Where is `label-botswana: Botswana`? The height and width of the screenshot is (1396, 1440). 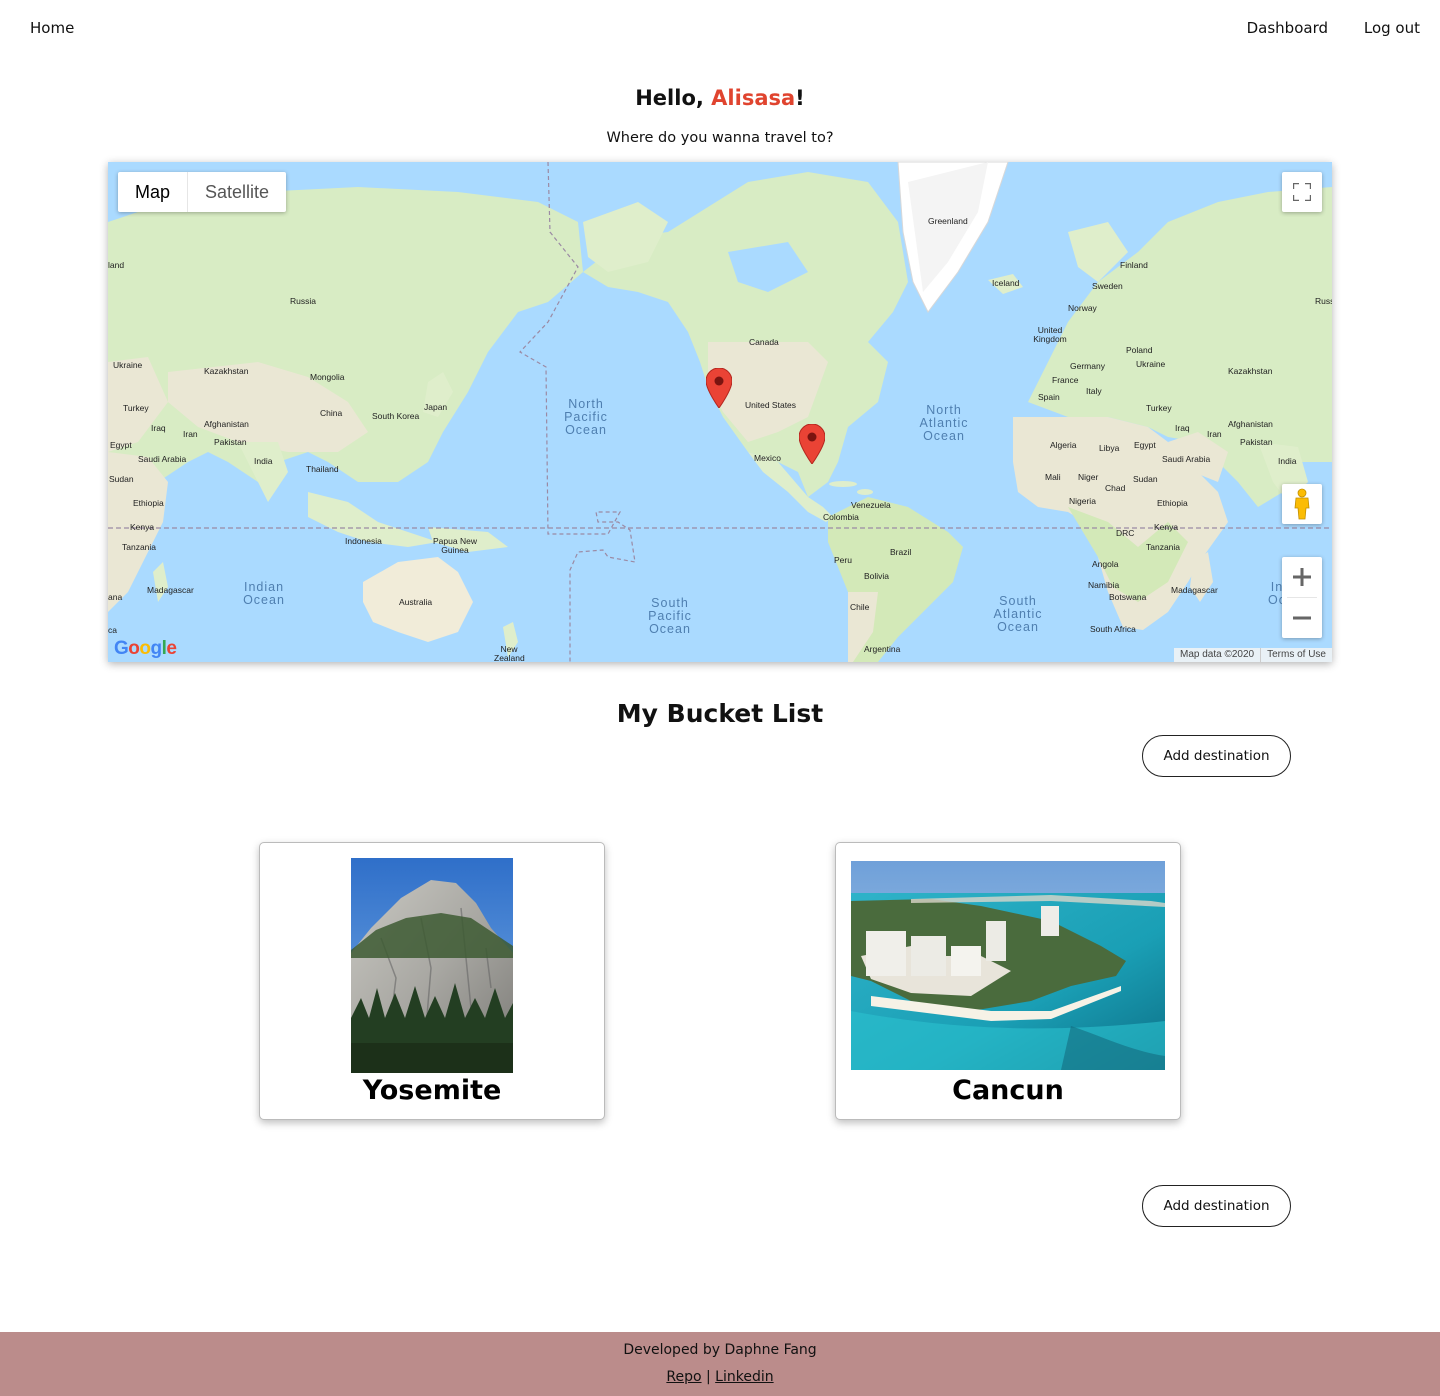
label-botswana: Botswana is located at coordinates (1128, 597).